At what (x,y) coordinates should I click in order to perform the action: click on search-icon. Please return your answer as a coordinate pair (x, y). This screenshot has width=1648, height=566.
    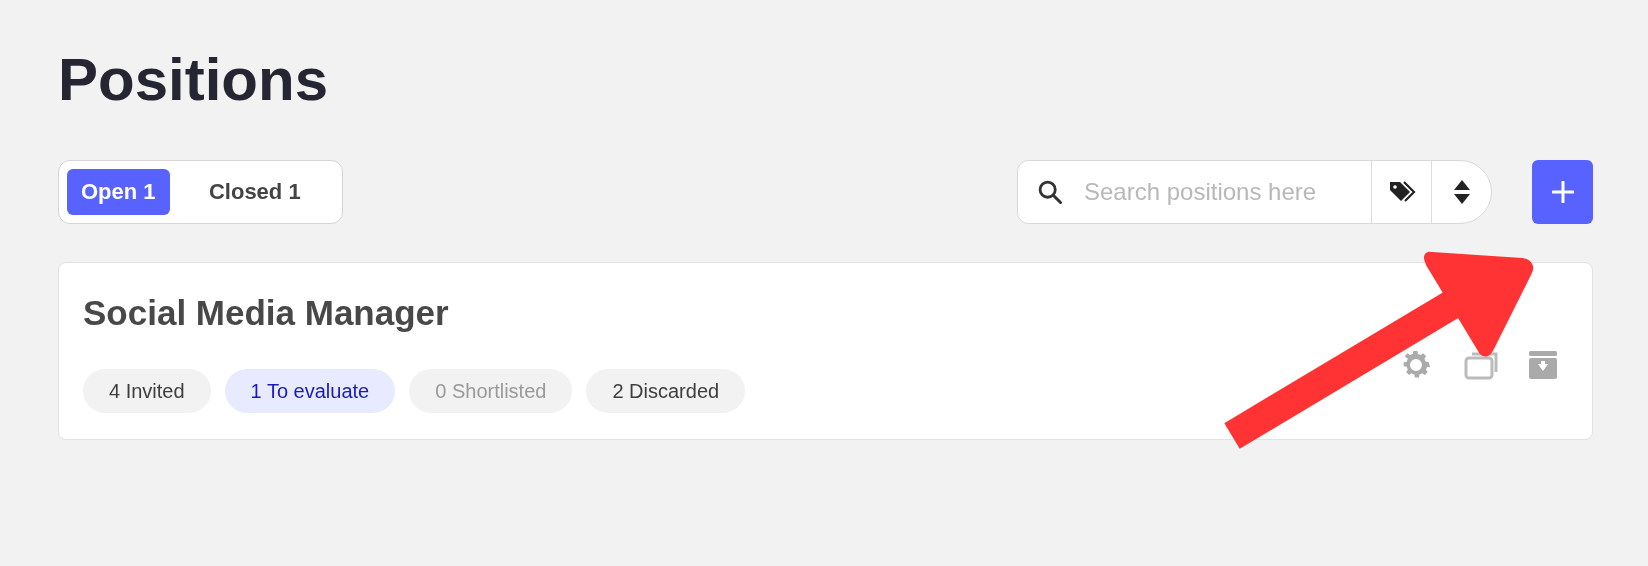
    Looking at the image, I should click on (1050, 192).